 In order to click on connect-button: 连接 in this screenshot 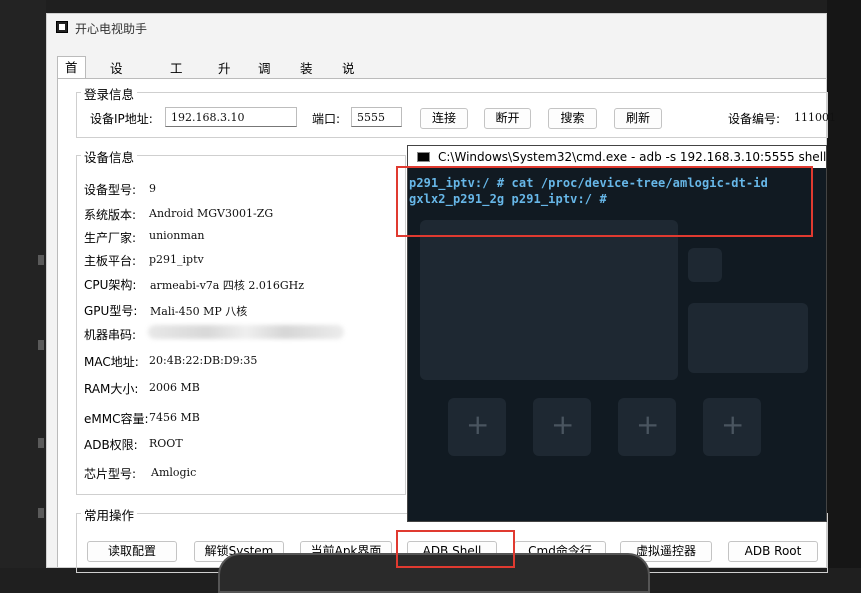, I will do `click(444, 118)`.